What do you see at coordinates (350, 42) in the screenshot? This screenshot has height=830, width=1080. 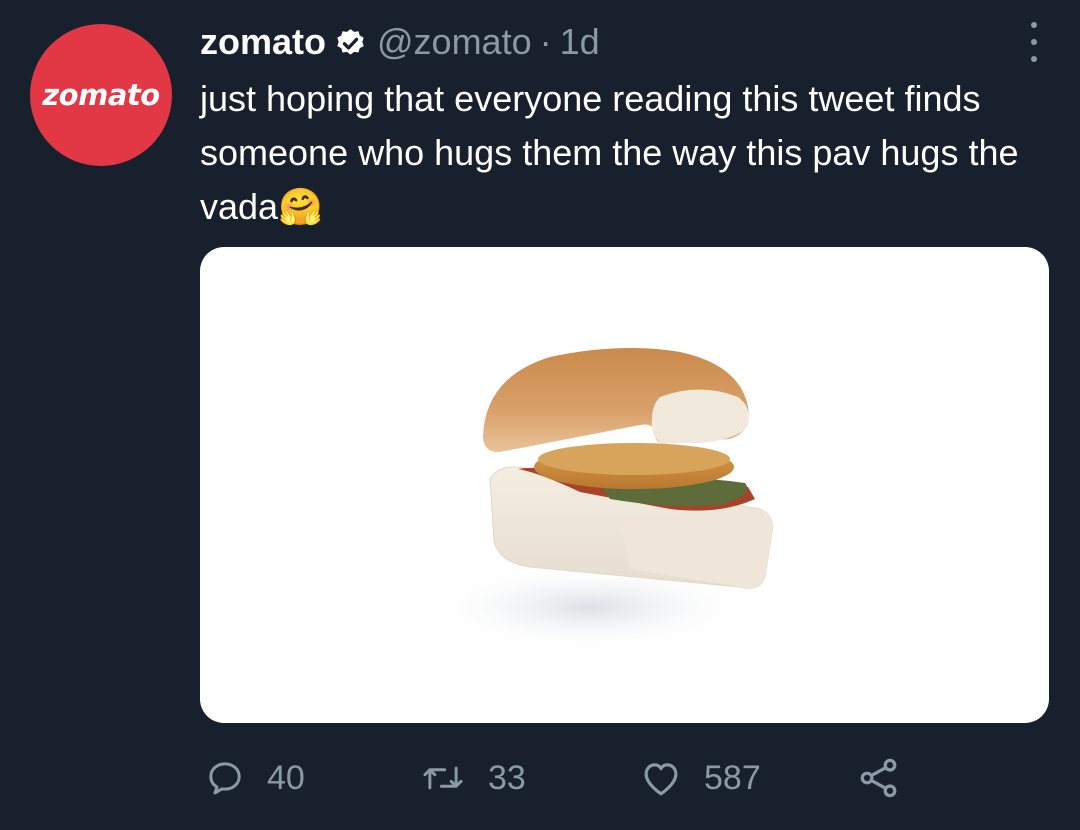 I see `verified-badge-icon` at bounding box center [350, 42].